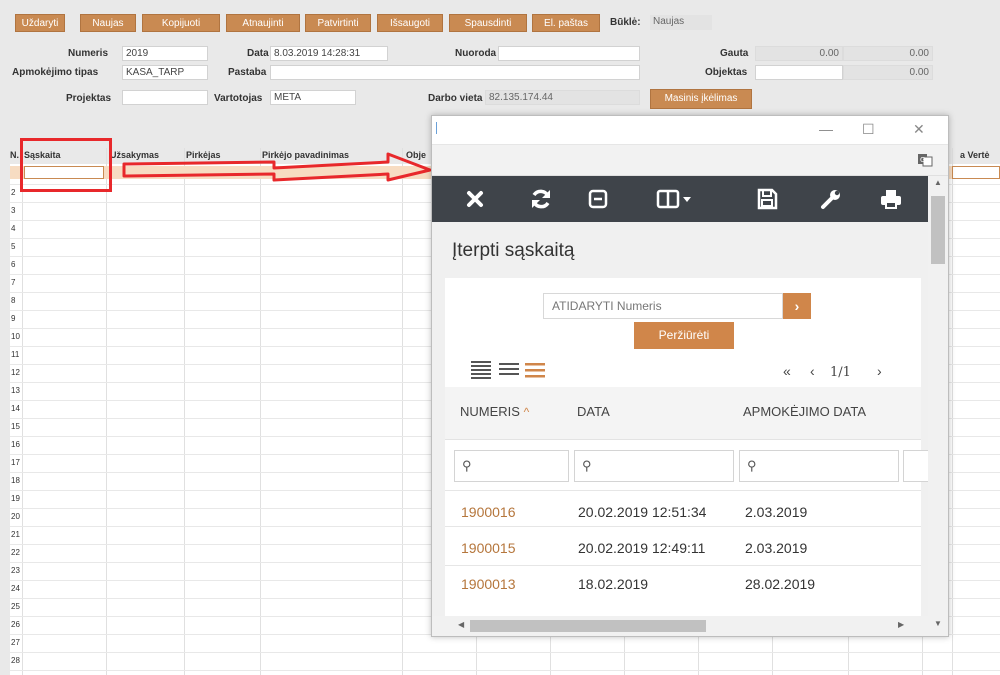  What do you see at coordinates (684, 335) in the screenshot?
I see `view-button: Peržiūrėti` at bounding box center [684, 335].